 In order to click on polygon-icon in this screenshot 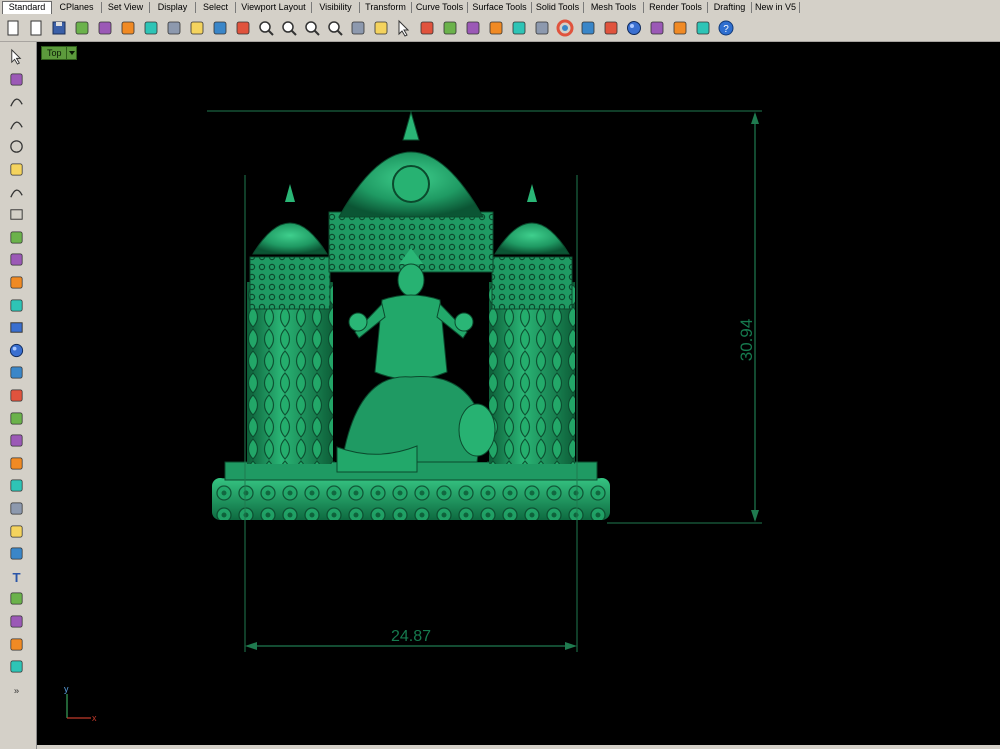, I will do `click(16, 237)`.